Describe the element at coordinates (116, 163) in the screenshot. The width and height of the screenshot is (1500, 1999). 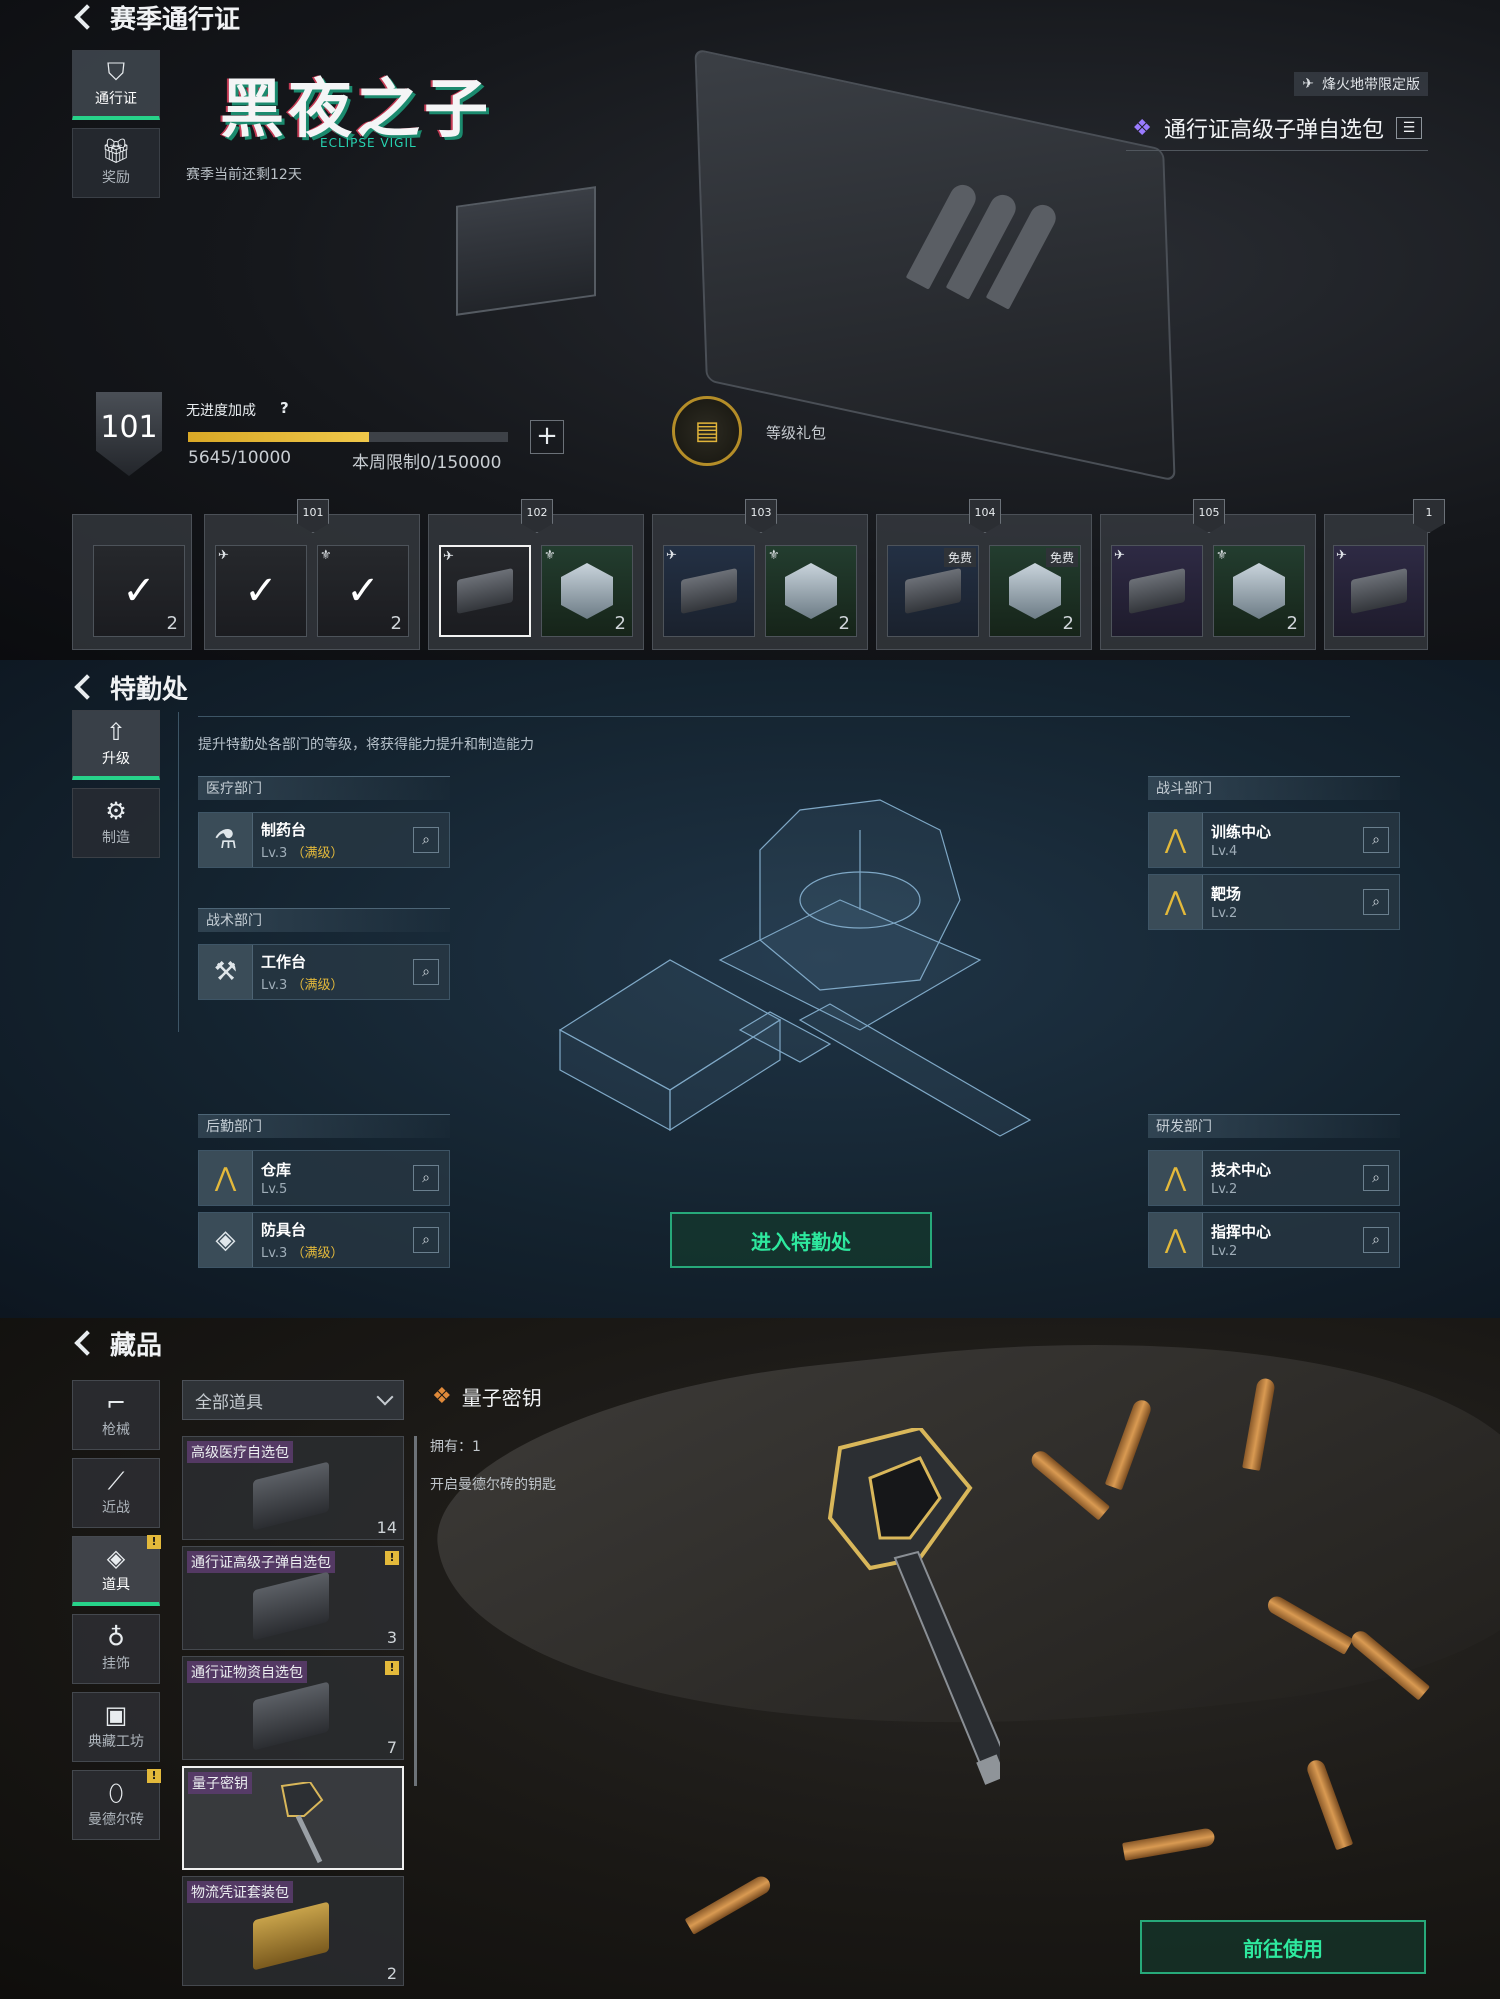
I see `tab-rewards: 🎁︎ 奖励` at that location.